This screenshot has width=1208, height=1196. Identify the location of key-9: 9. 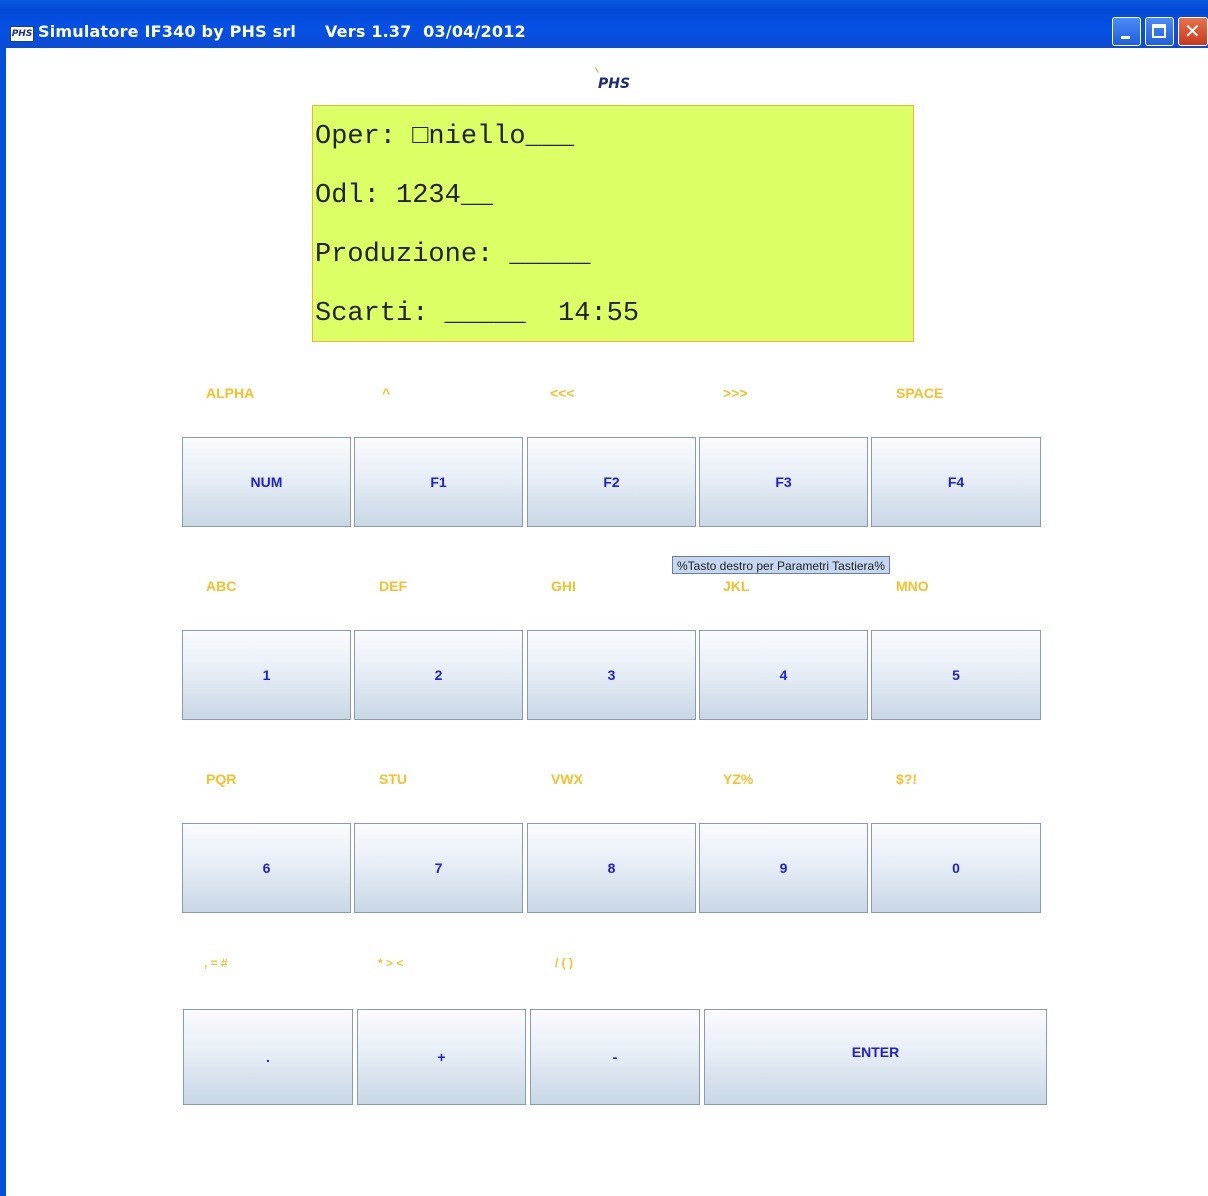
(783, 868).